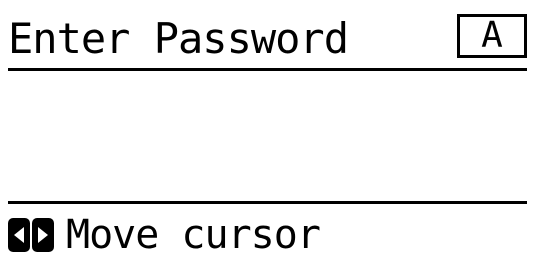 This screenshot has width=535, height=266. Describe the element at coordinates (43, 235) in the screenshot. I see `right-arrow-key-icon` at that location.